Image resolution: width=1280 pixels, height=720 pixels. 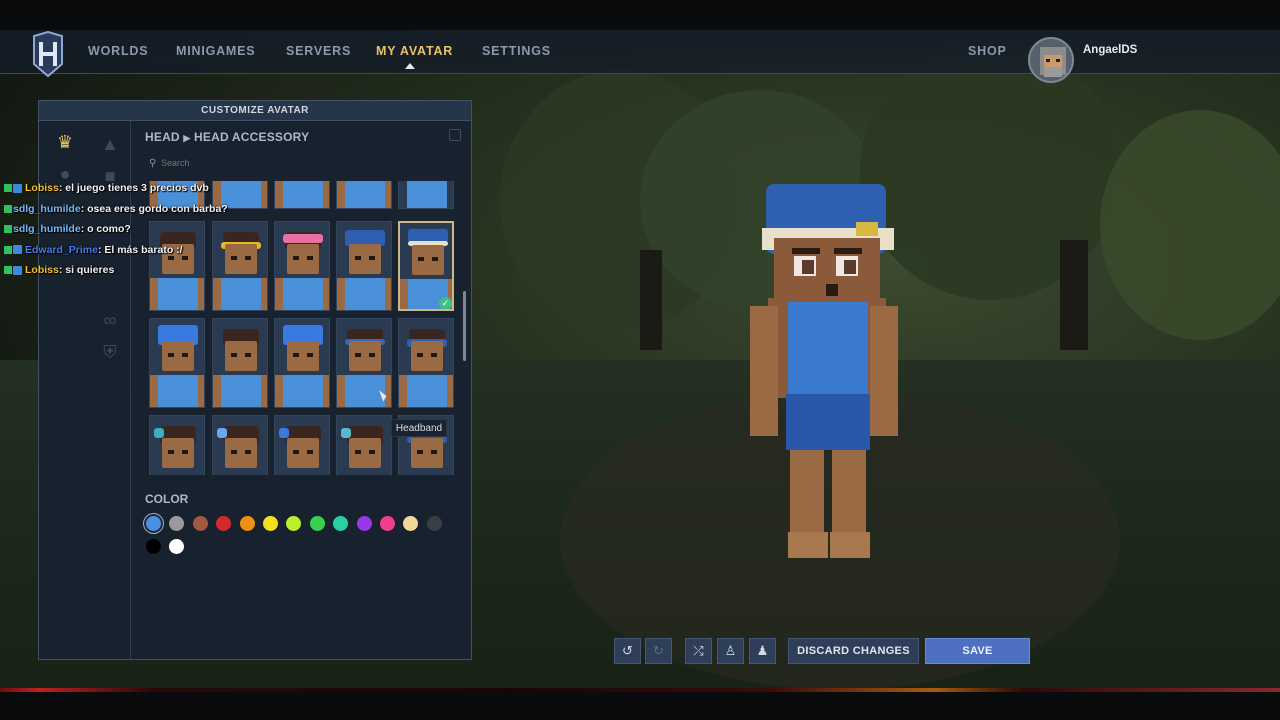 I want to click on avatar-preview, so click(x=823, y=375).